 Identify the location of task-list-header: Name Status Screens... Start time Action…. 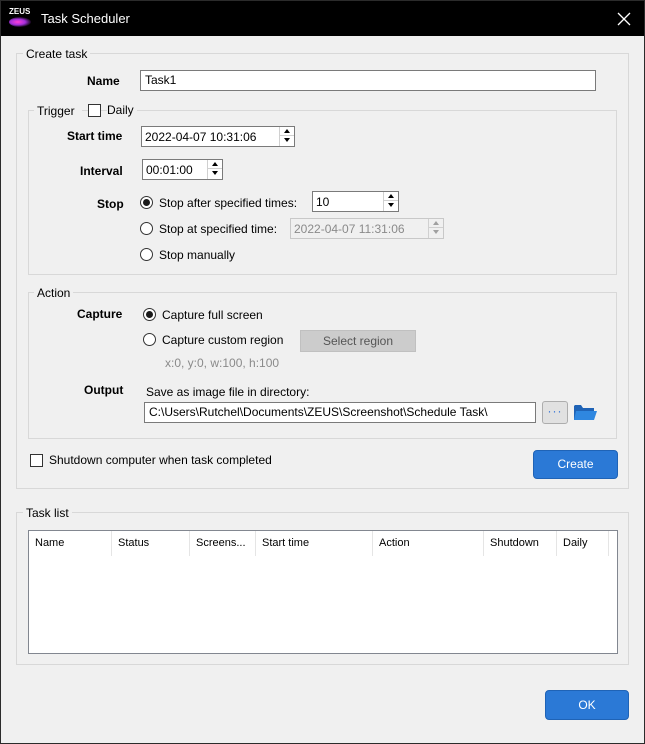
(323, 543).